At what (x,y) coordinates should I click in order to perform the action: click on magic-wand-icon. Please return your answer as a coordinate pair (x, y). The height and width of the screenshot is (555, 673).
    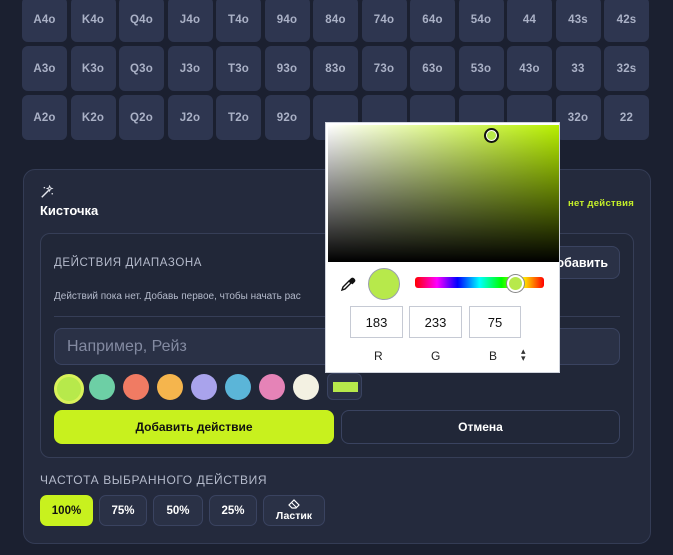
    Looking at the image, I should click on (47, 191).